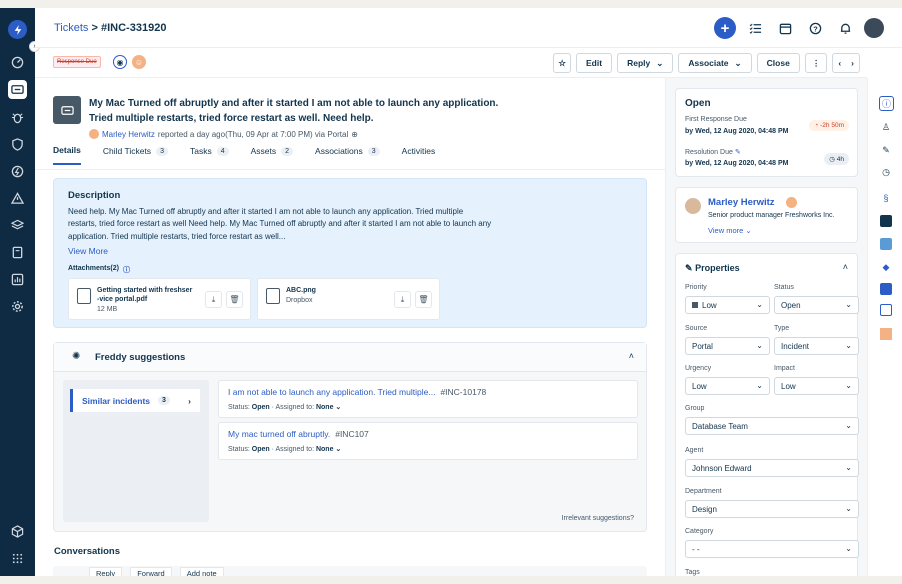 Image resolution: width=902 pixels, height=584 pixels. I want to click on similar-incidents-button: Similar incidents 3 ›, so click(135, 400).